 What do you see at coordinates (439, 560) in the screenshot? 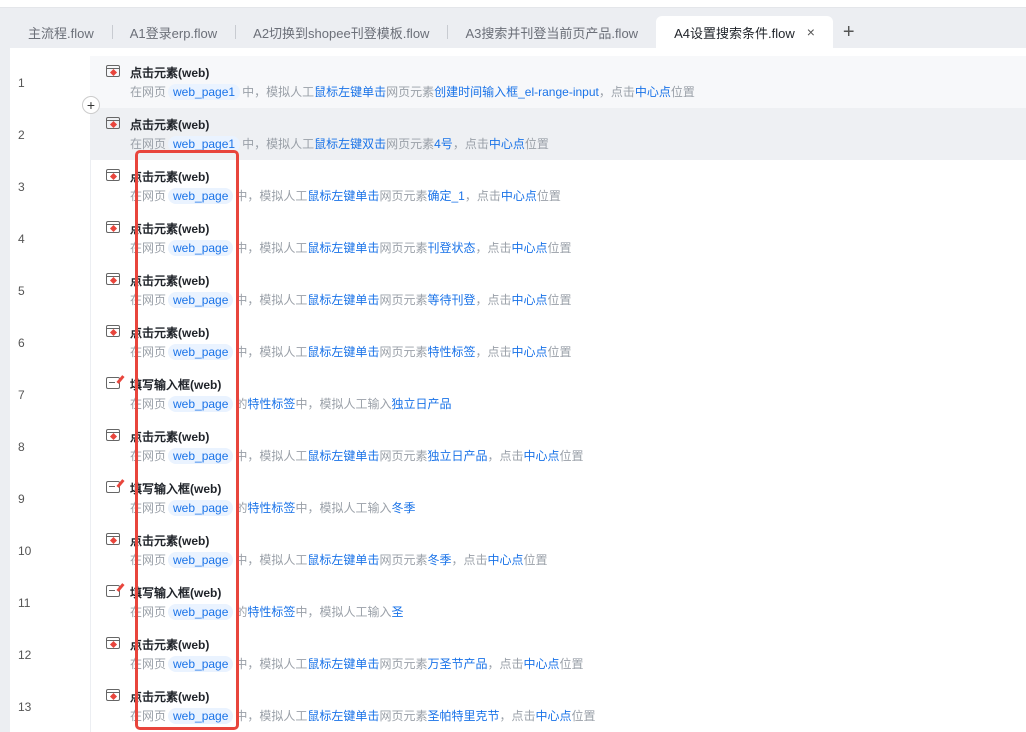
I see `param-value: 冬季` at bounding box center [439, 560].